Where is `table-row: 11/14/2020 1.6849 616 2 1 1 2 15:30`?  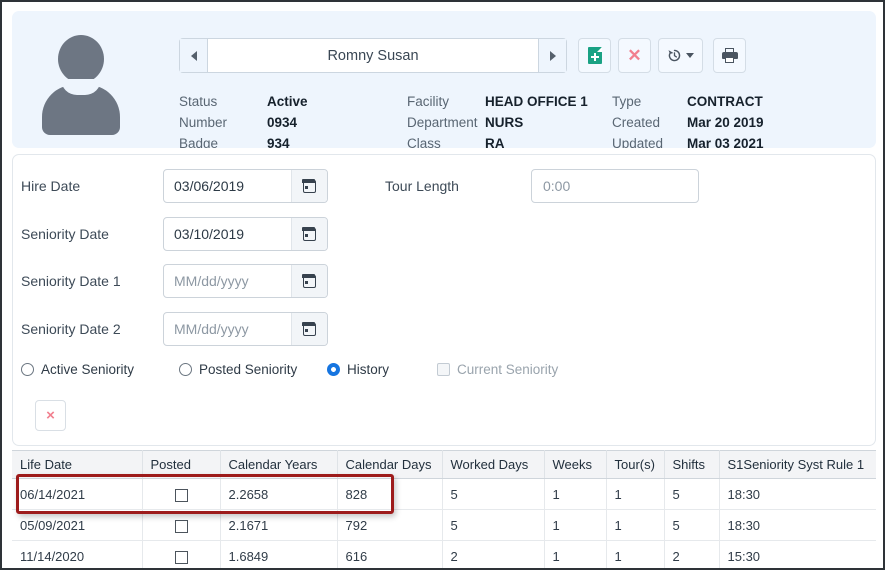
table-row: 11/14/2020 1.6849 616 2 1 1 2 15:30 is located at coordinates (444, 554).